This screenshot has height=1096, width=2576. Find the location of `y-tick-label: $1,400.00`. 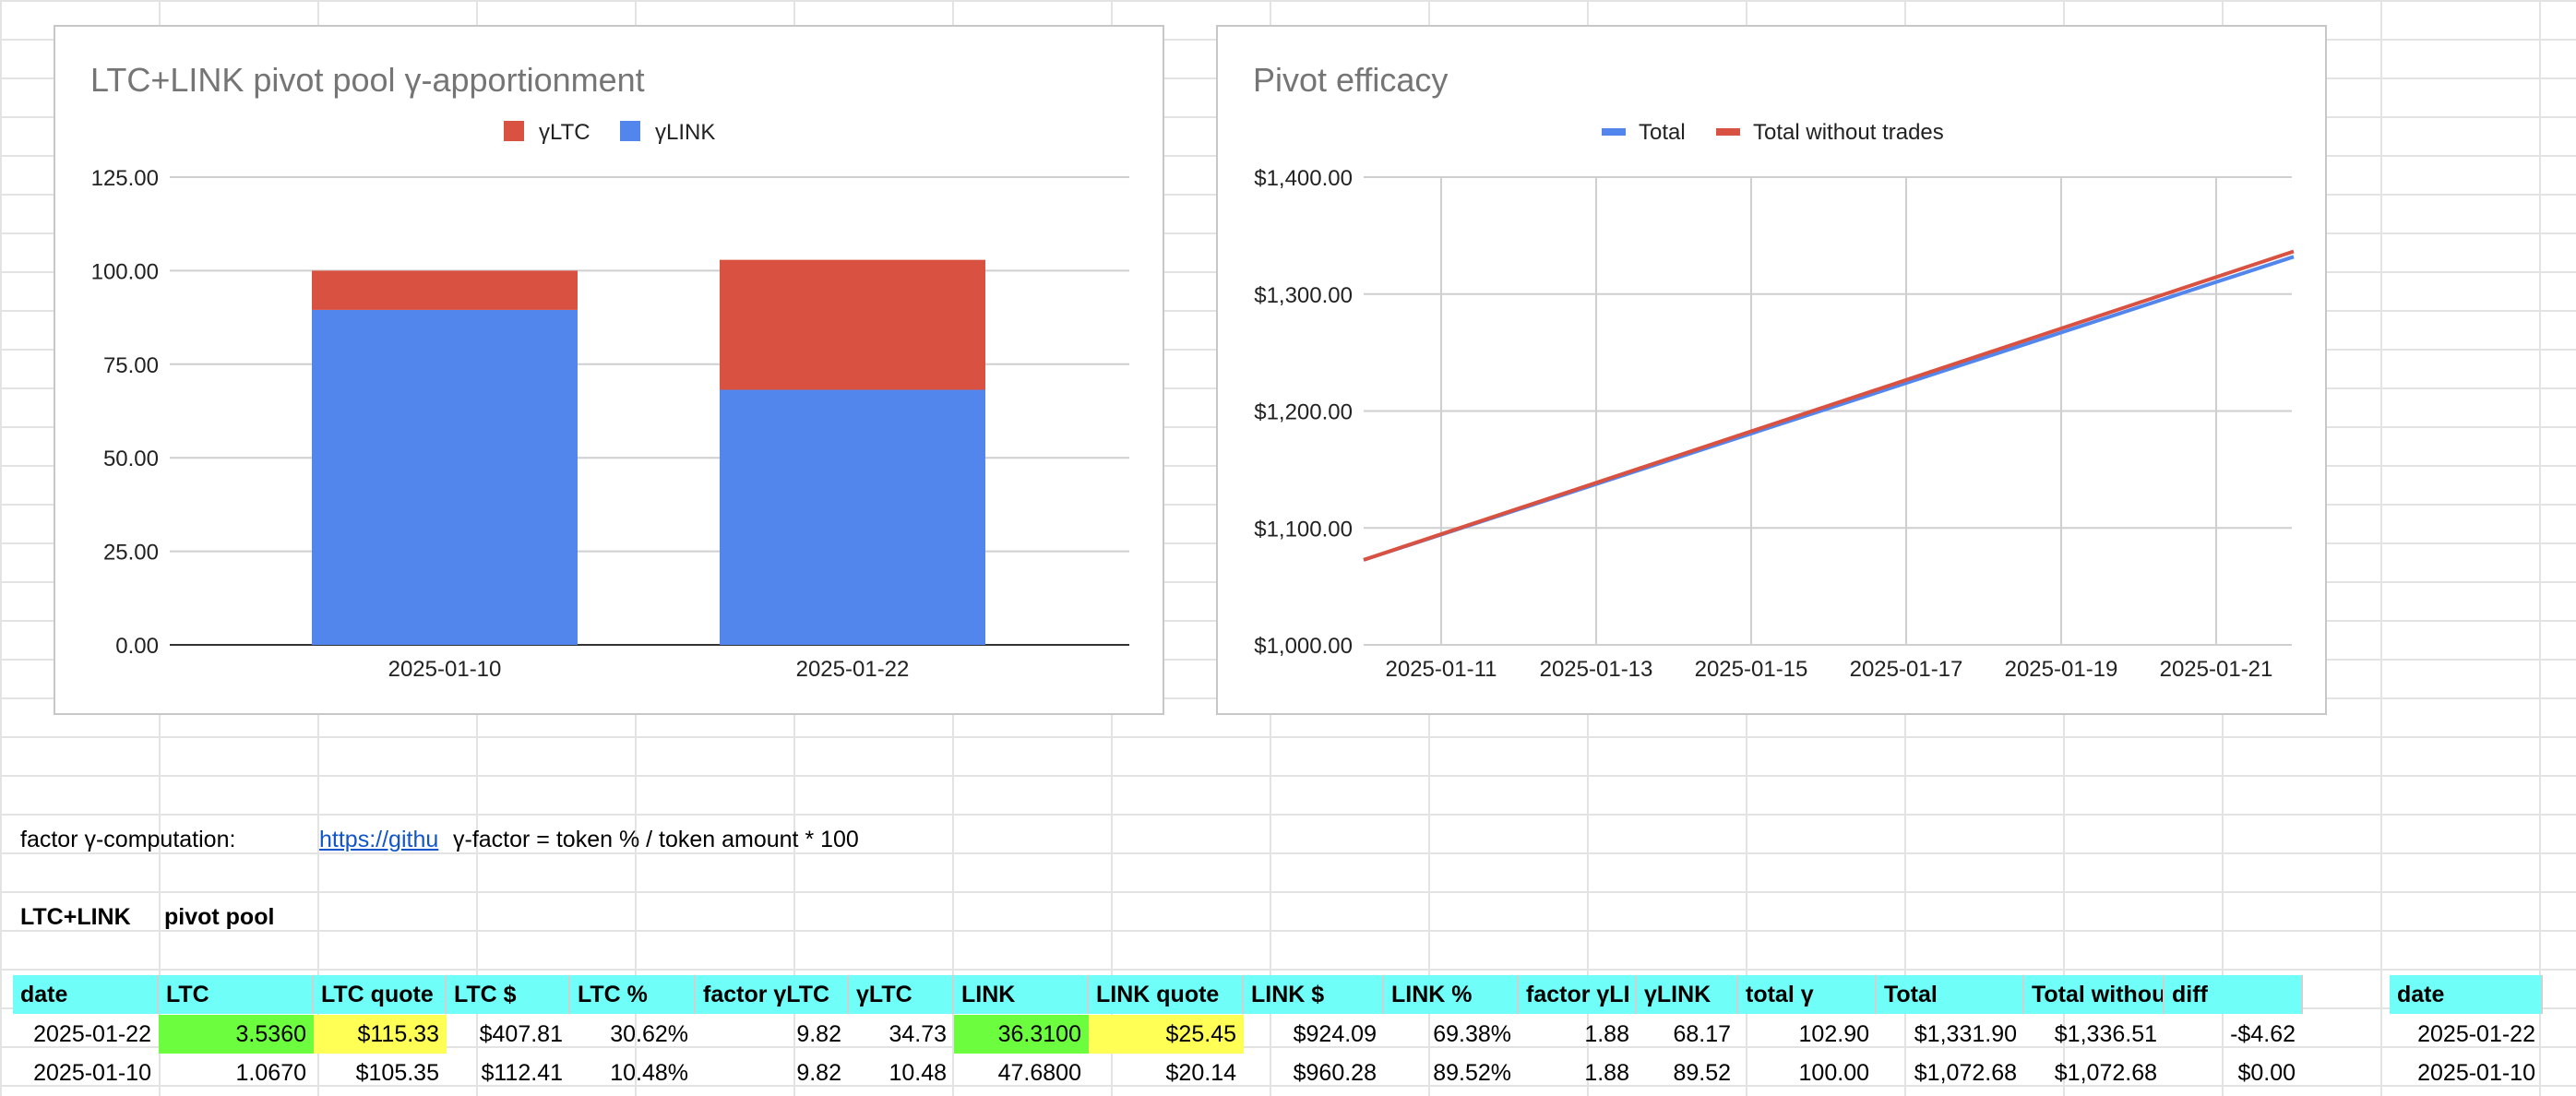

y-tick-label: $1,400.00 is located at coordinates (1303, 178).